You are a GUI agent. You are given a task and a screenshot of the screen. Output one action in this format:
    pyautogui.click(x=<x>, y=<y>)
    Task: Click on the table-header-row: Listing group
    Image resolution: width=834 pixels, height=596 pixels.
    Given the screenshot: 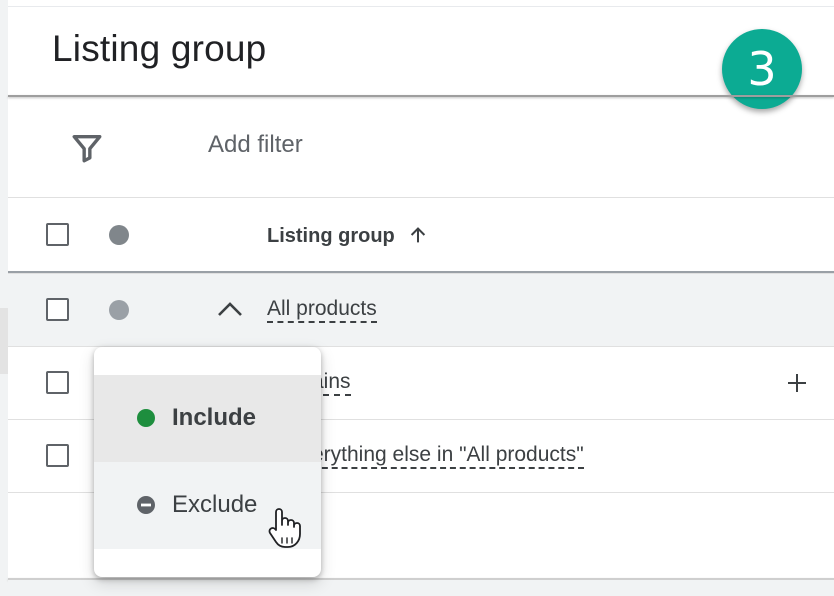 What is the action you would take?
    pyautogui.click(x=421, y=235)
    